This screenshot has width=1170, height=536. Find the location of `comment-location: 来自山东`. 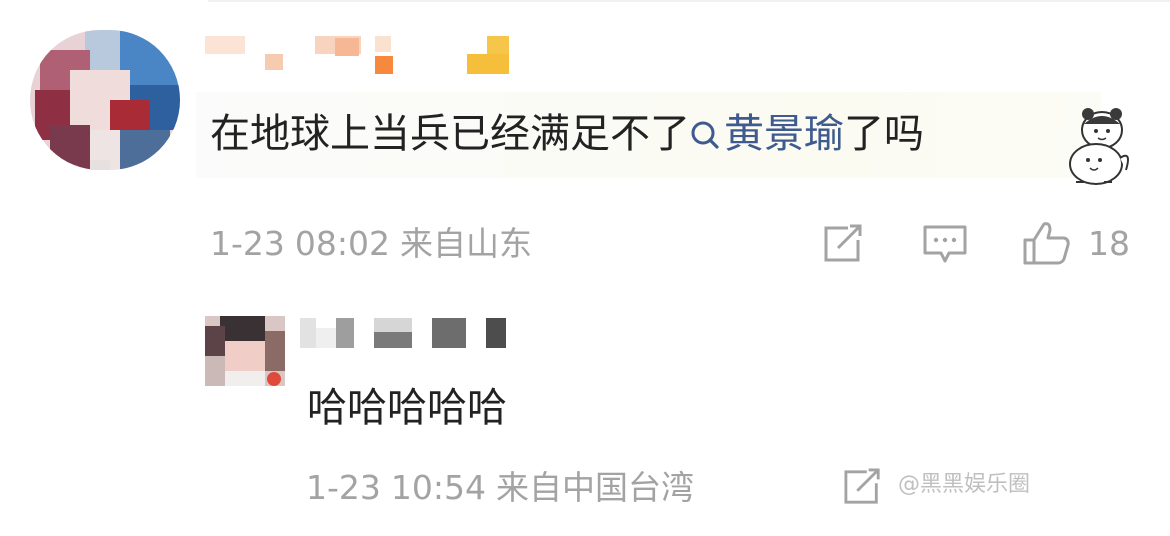

comment-location: 来自山东 is located at coordinates (466, 243).